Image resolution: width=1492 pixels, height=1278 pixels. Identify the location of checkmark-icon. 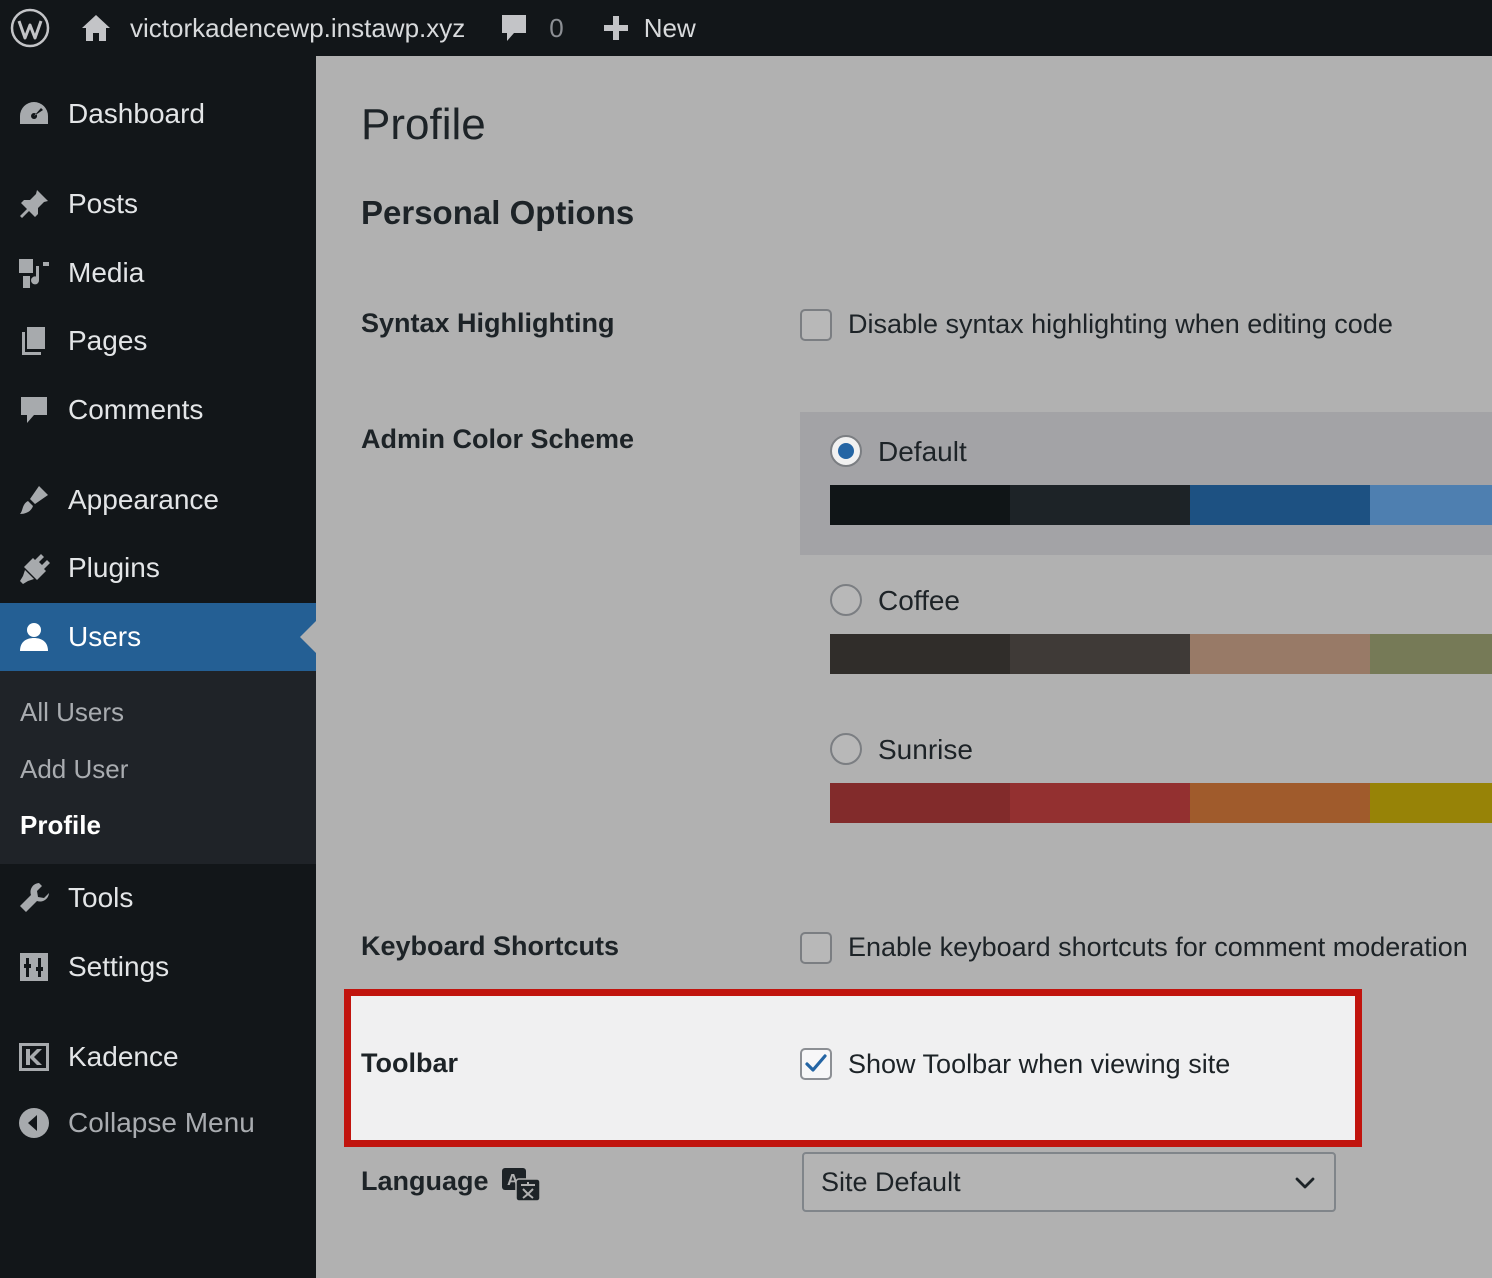
(816, 1063).